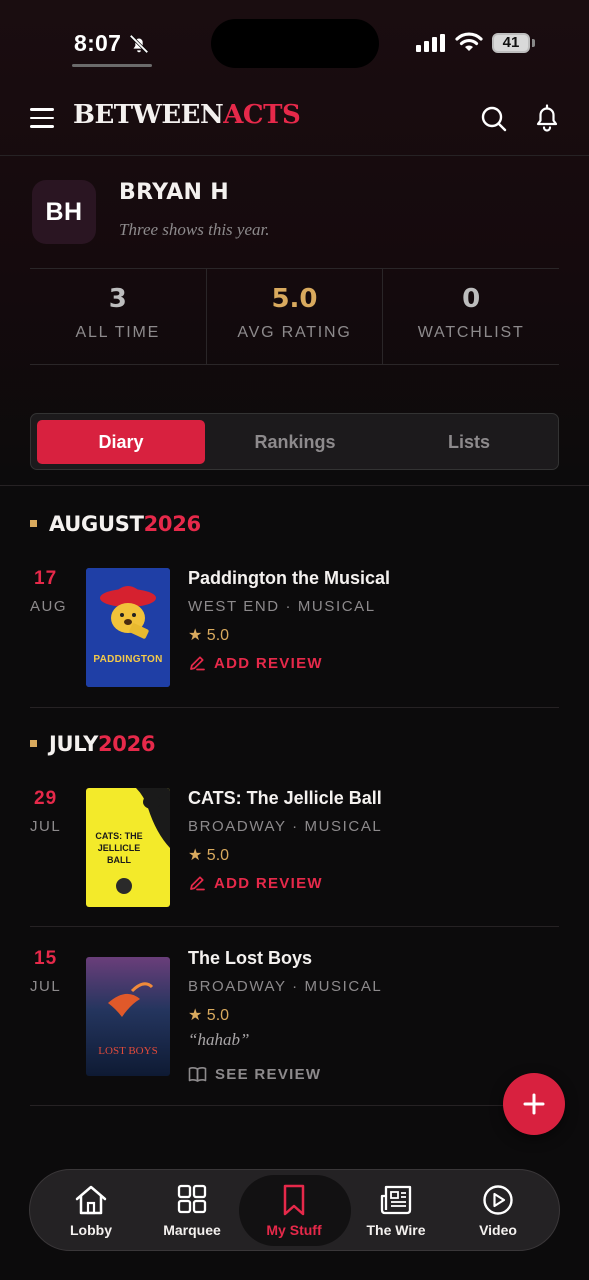  Describe the element at coordinates (498, 1230) in the screenshot. I see `nav-label: Video` at that location.